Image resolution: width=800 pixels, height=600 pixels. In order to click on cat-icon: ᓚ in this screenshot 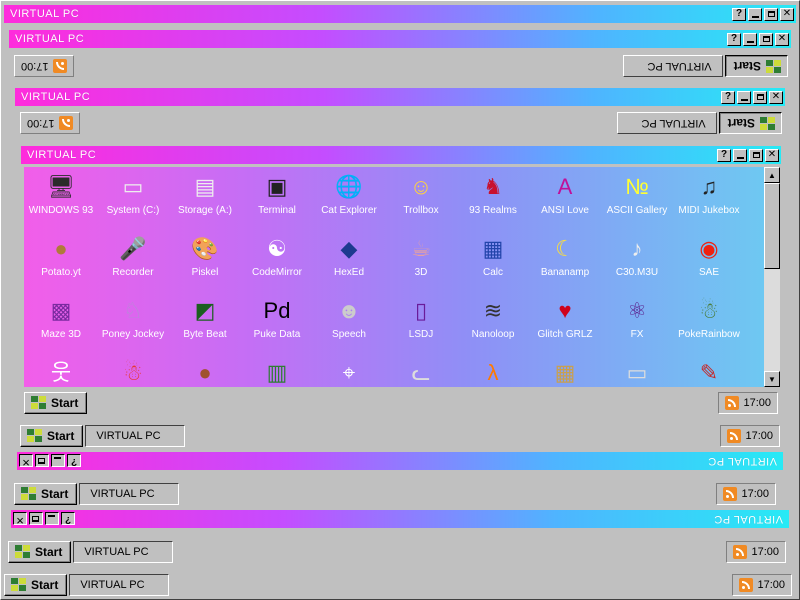, I will do `click(421, 372)`.